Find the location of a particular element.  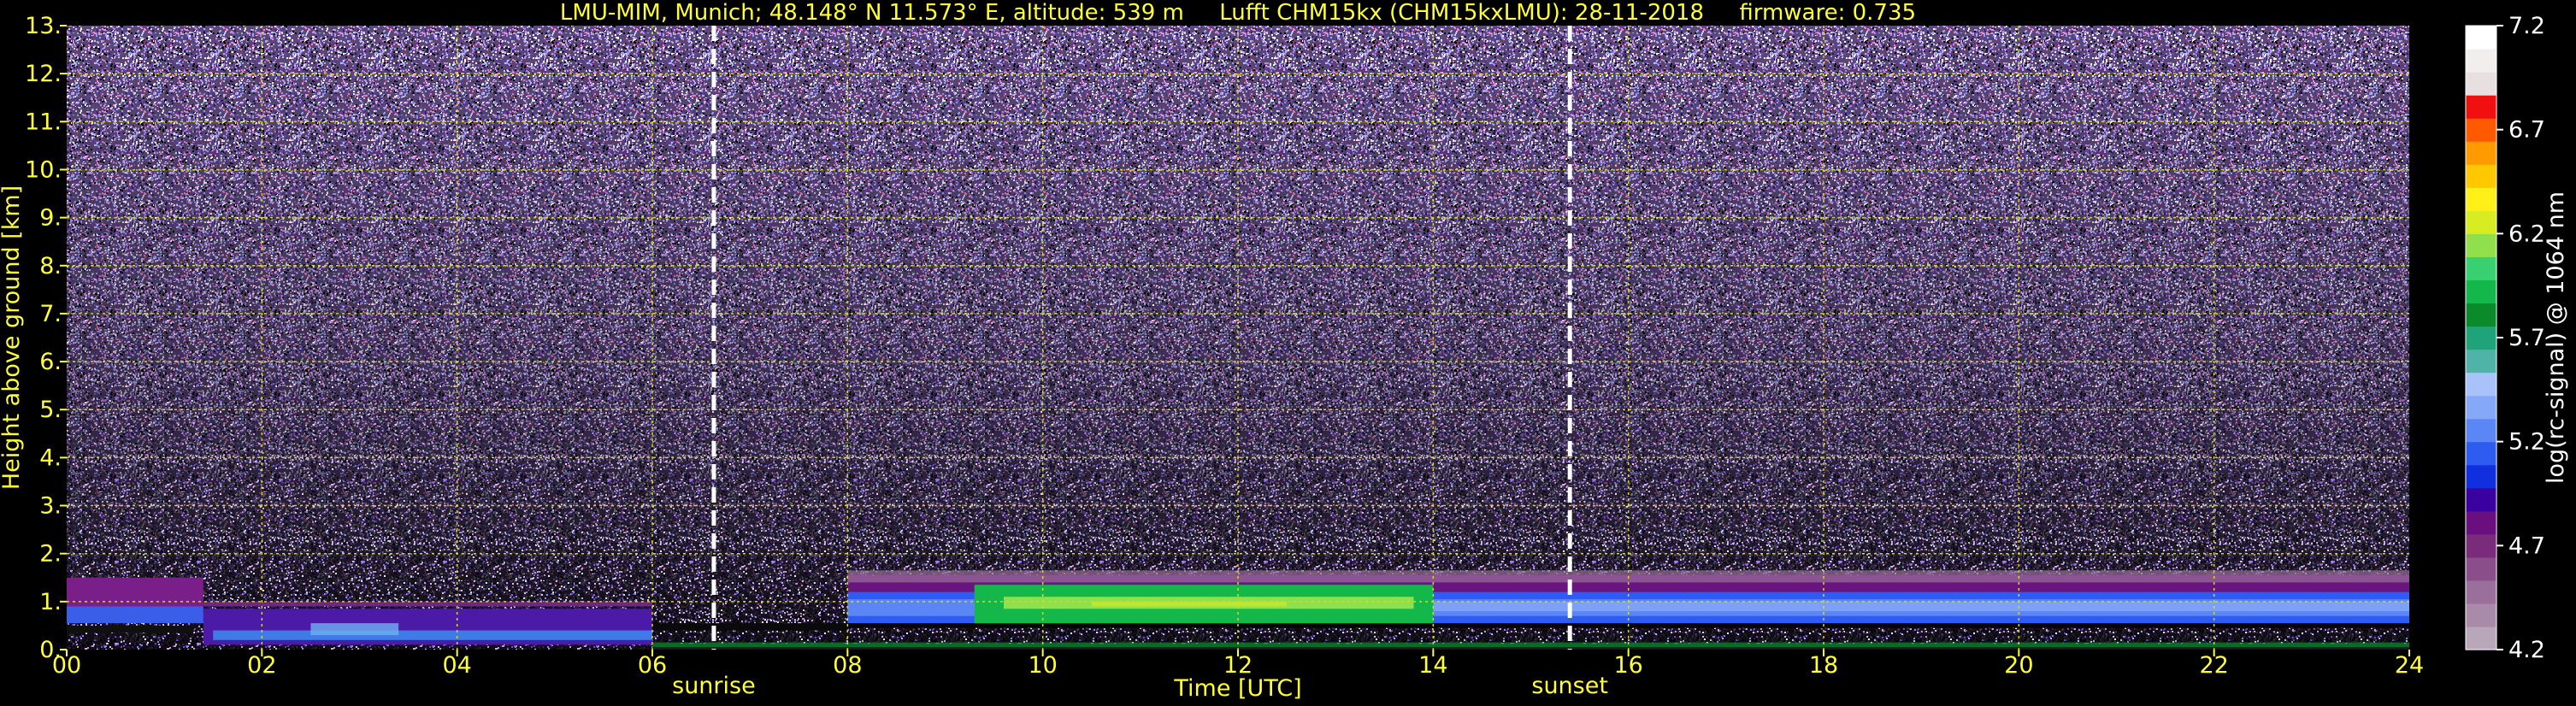

y-axis-label: Height above ground [km] is located at coordinates (12, 337).